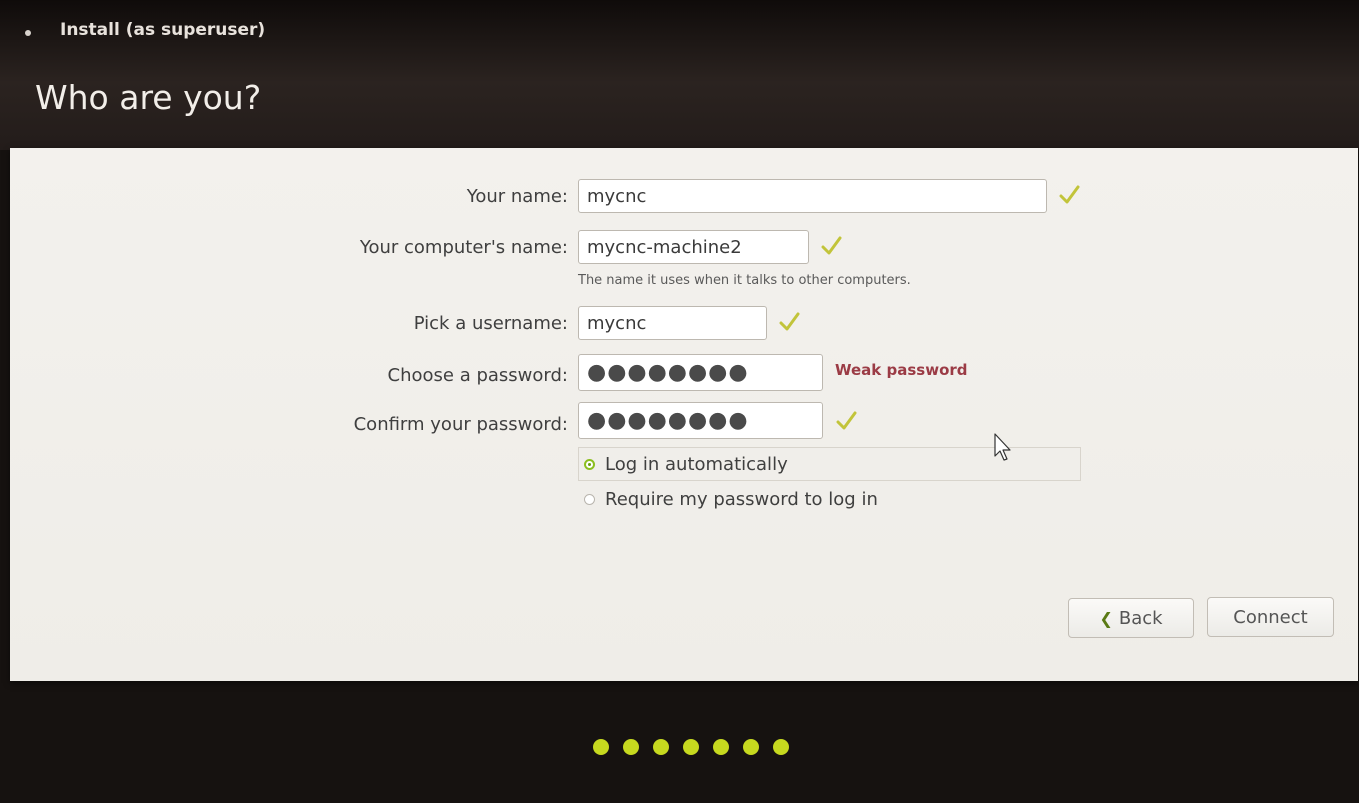  What do you see at coordinates (696, 464) in the screenshot?
I see `login-automatically-label: Log in automatically` at bounding box center [696, 464].